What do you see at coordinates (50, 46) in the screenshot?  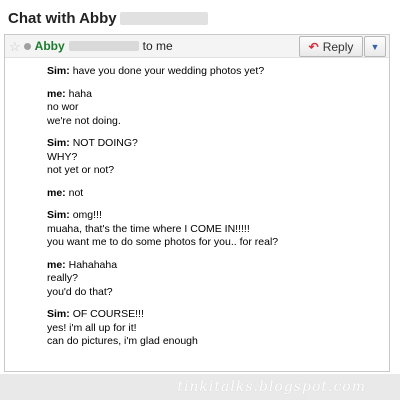 I see `sender-name: Abby` at bounding box center [50, 46].